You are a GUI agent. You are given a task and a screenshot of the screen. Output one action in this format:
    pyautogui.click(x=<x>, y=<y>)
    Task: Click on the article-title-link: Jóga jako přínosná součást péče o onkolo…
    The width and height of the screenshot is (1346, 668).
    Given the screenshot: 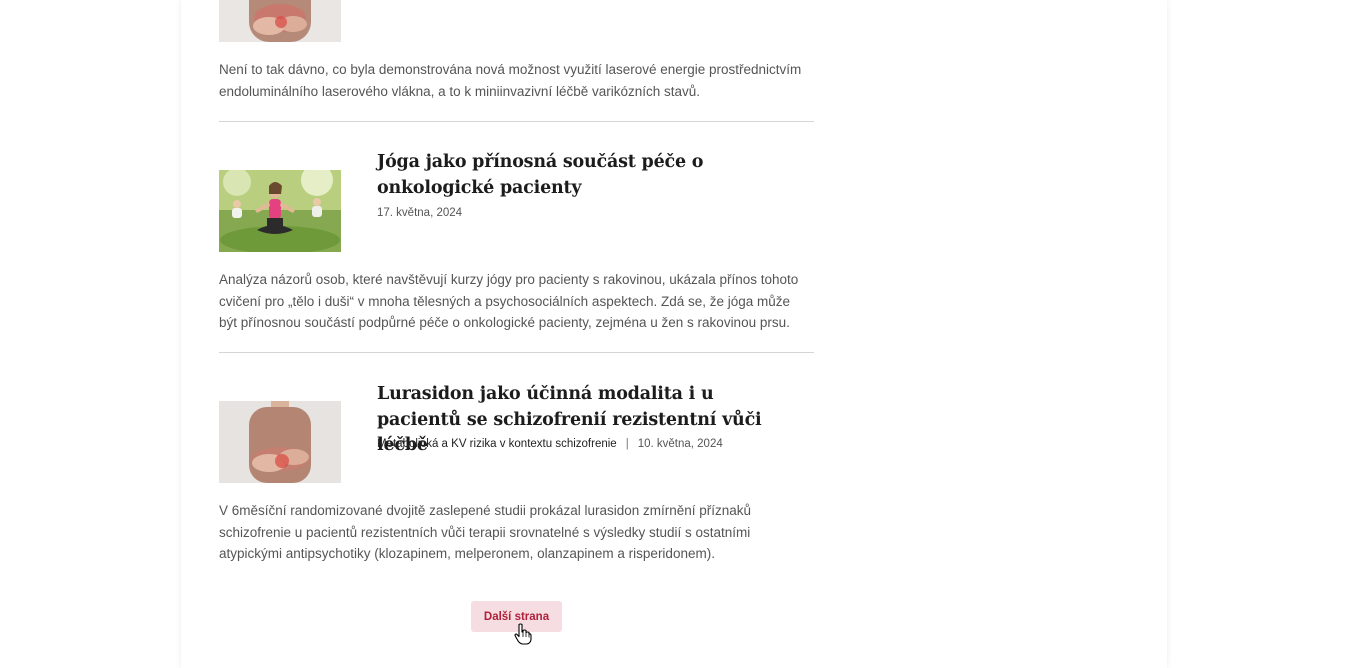 What is the action you would take?
    pyautogui.click(x=587, y=175)
    